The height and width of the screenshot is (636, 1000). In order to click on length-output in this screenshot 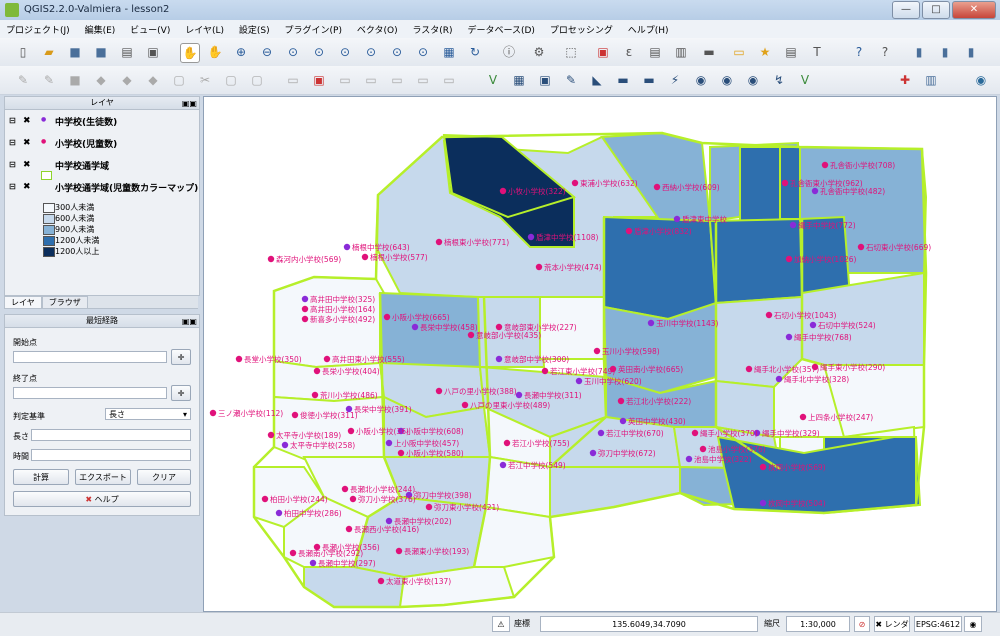, I will do `click(111, 435)`.